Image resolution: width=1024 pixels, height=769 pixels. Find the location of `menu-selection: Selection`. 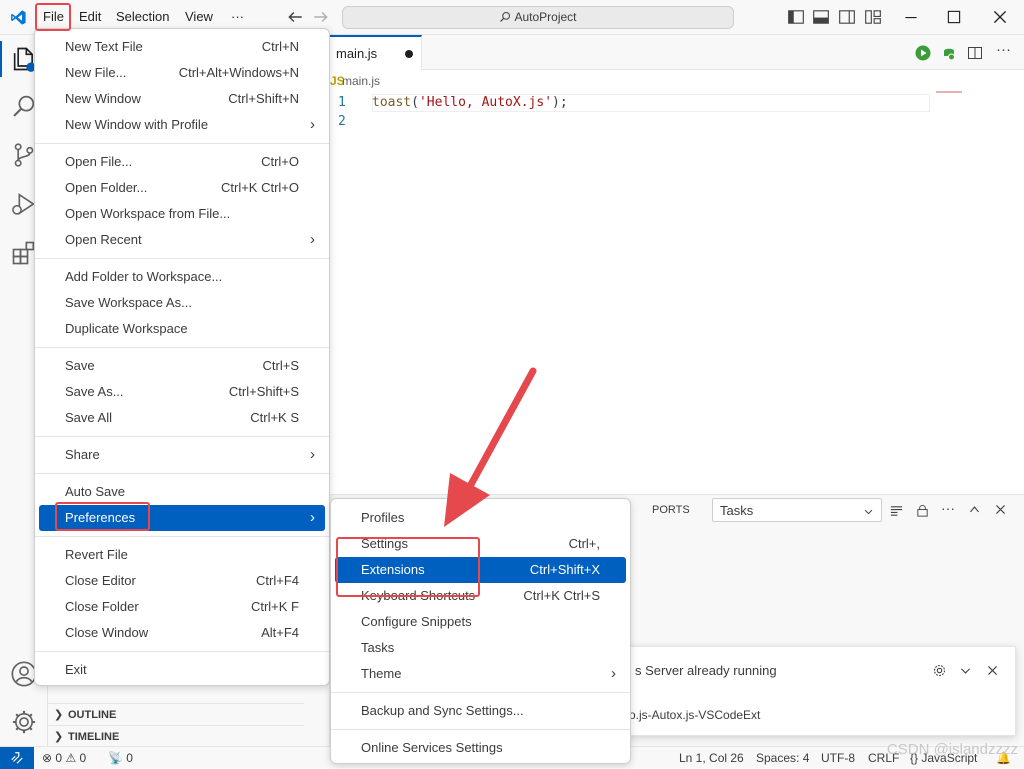

menu-selection: Selection is located at coordinates (142, 17).